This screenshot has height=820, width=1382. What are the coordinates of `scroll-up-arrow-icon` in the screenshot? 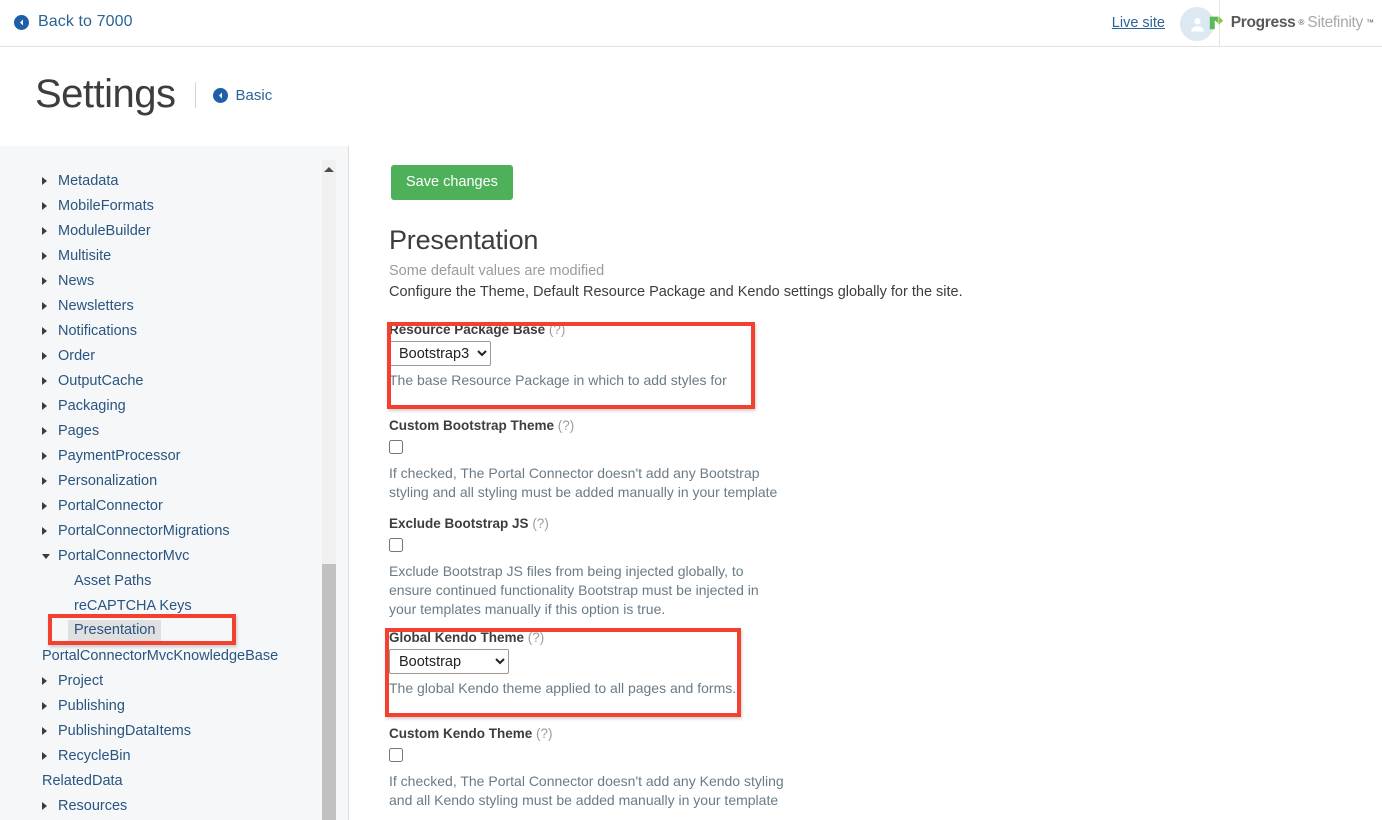 It's located at (329, 169).